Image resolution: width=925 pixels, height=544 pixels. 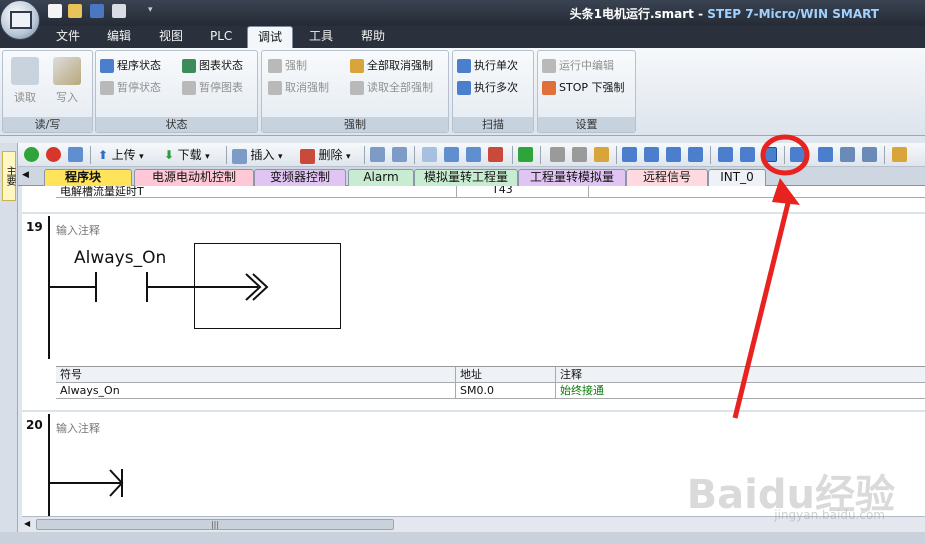 I want to click on doc-tab-alarm: Alarm, so click(x=381, y=177).